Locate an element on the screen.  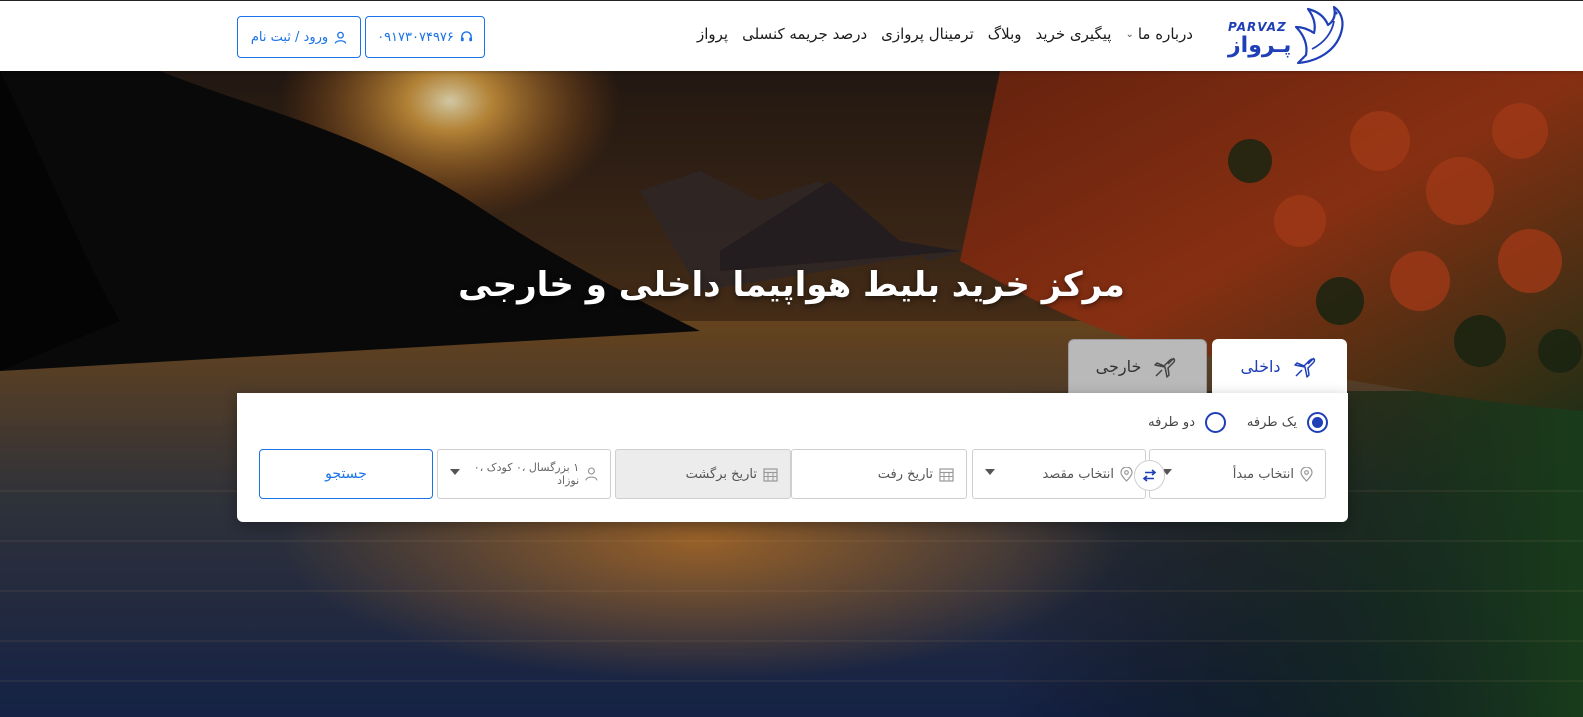
swap-arrows-icon is located at coordinates (1149, 475).